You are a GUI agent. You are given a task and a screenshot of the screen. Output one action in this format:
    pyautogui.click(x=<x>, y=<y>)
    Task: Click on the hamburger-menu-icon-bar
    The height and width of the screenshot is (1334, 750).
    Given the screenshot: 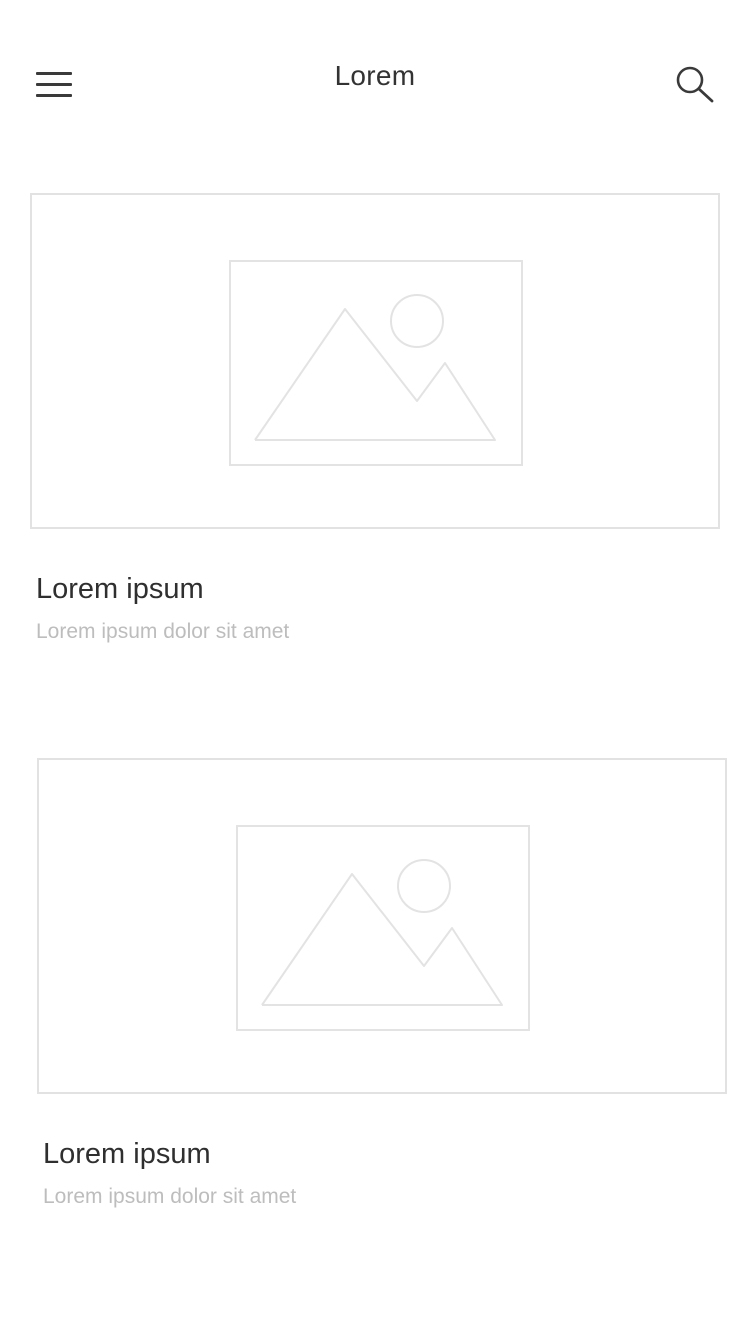 What is the action you would take?
    pyautogui.click(x=54, y=95)
    